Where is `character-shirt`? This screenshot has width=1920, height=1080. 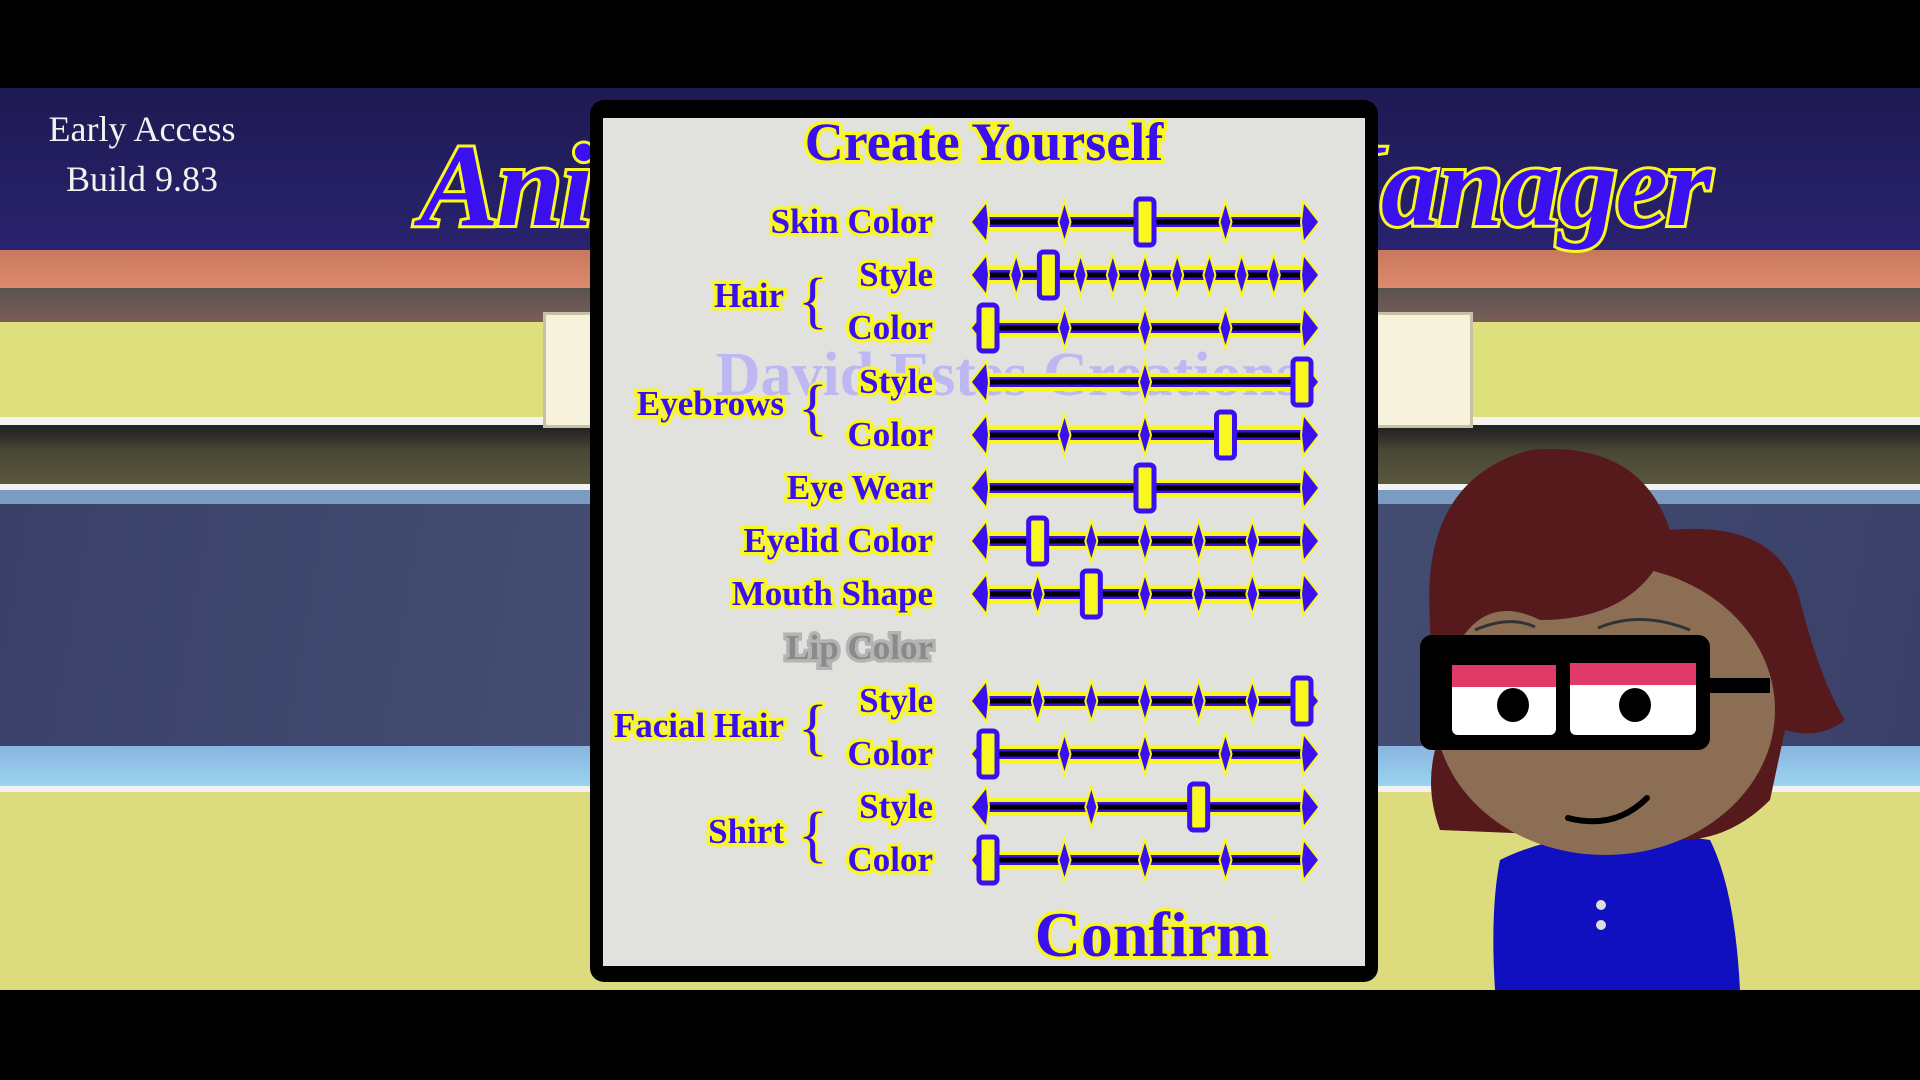 character-shirt is located at coordinates (1616, 911).